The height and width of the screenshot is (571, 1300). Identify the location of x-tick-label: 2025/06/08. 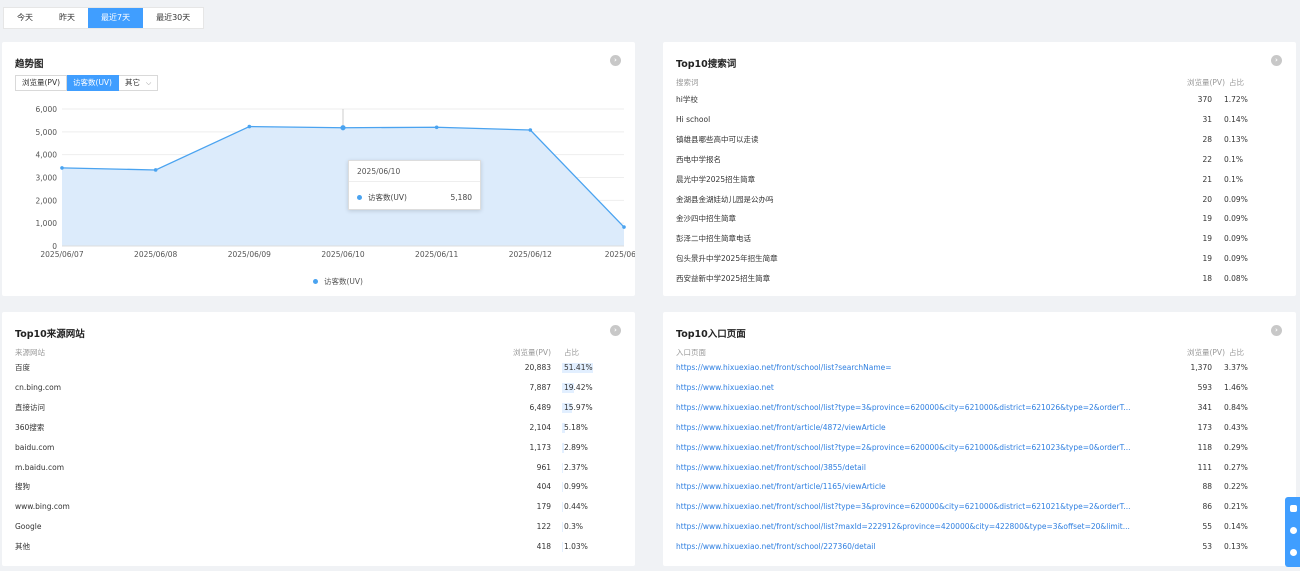
(155, 254).